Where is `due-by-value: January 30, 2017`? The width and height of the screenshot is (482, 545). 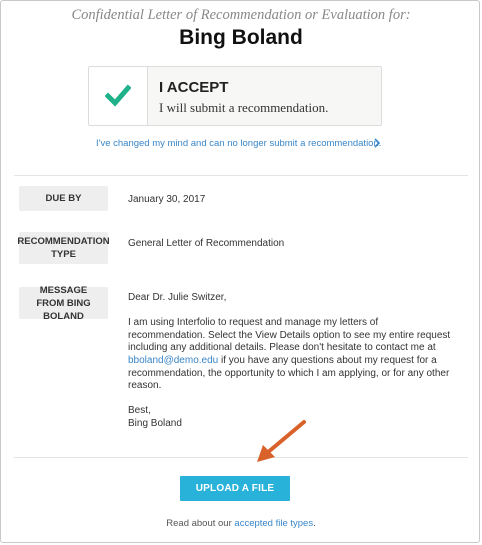
due-by-value: January 30, 2017 is located at coordinates (167, 199).